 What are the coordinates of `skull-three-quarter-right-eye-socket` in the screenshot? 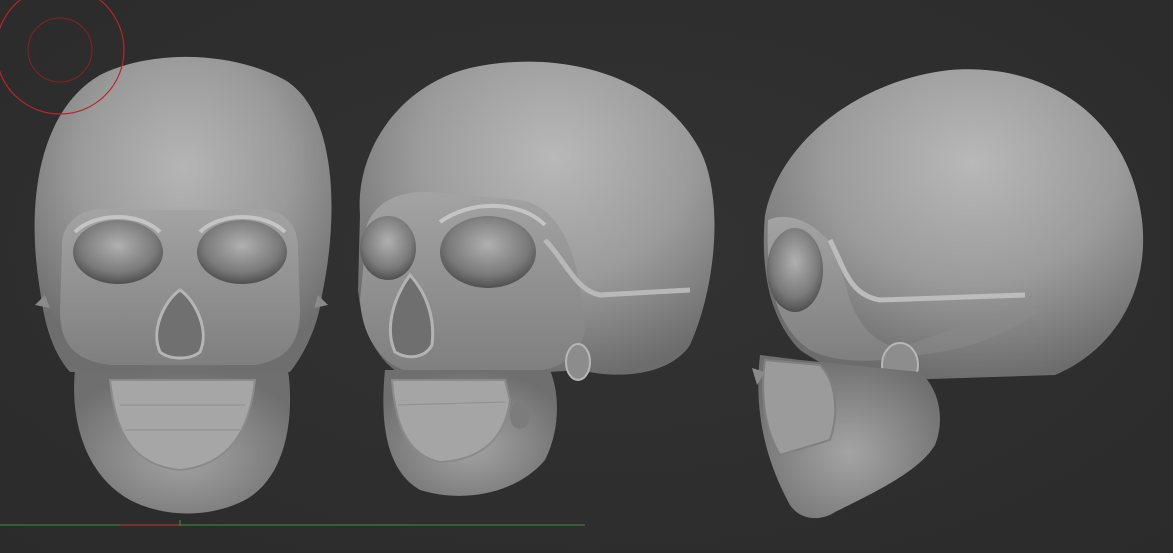 It's located at (488, 252).